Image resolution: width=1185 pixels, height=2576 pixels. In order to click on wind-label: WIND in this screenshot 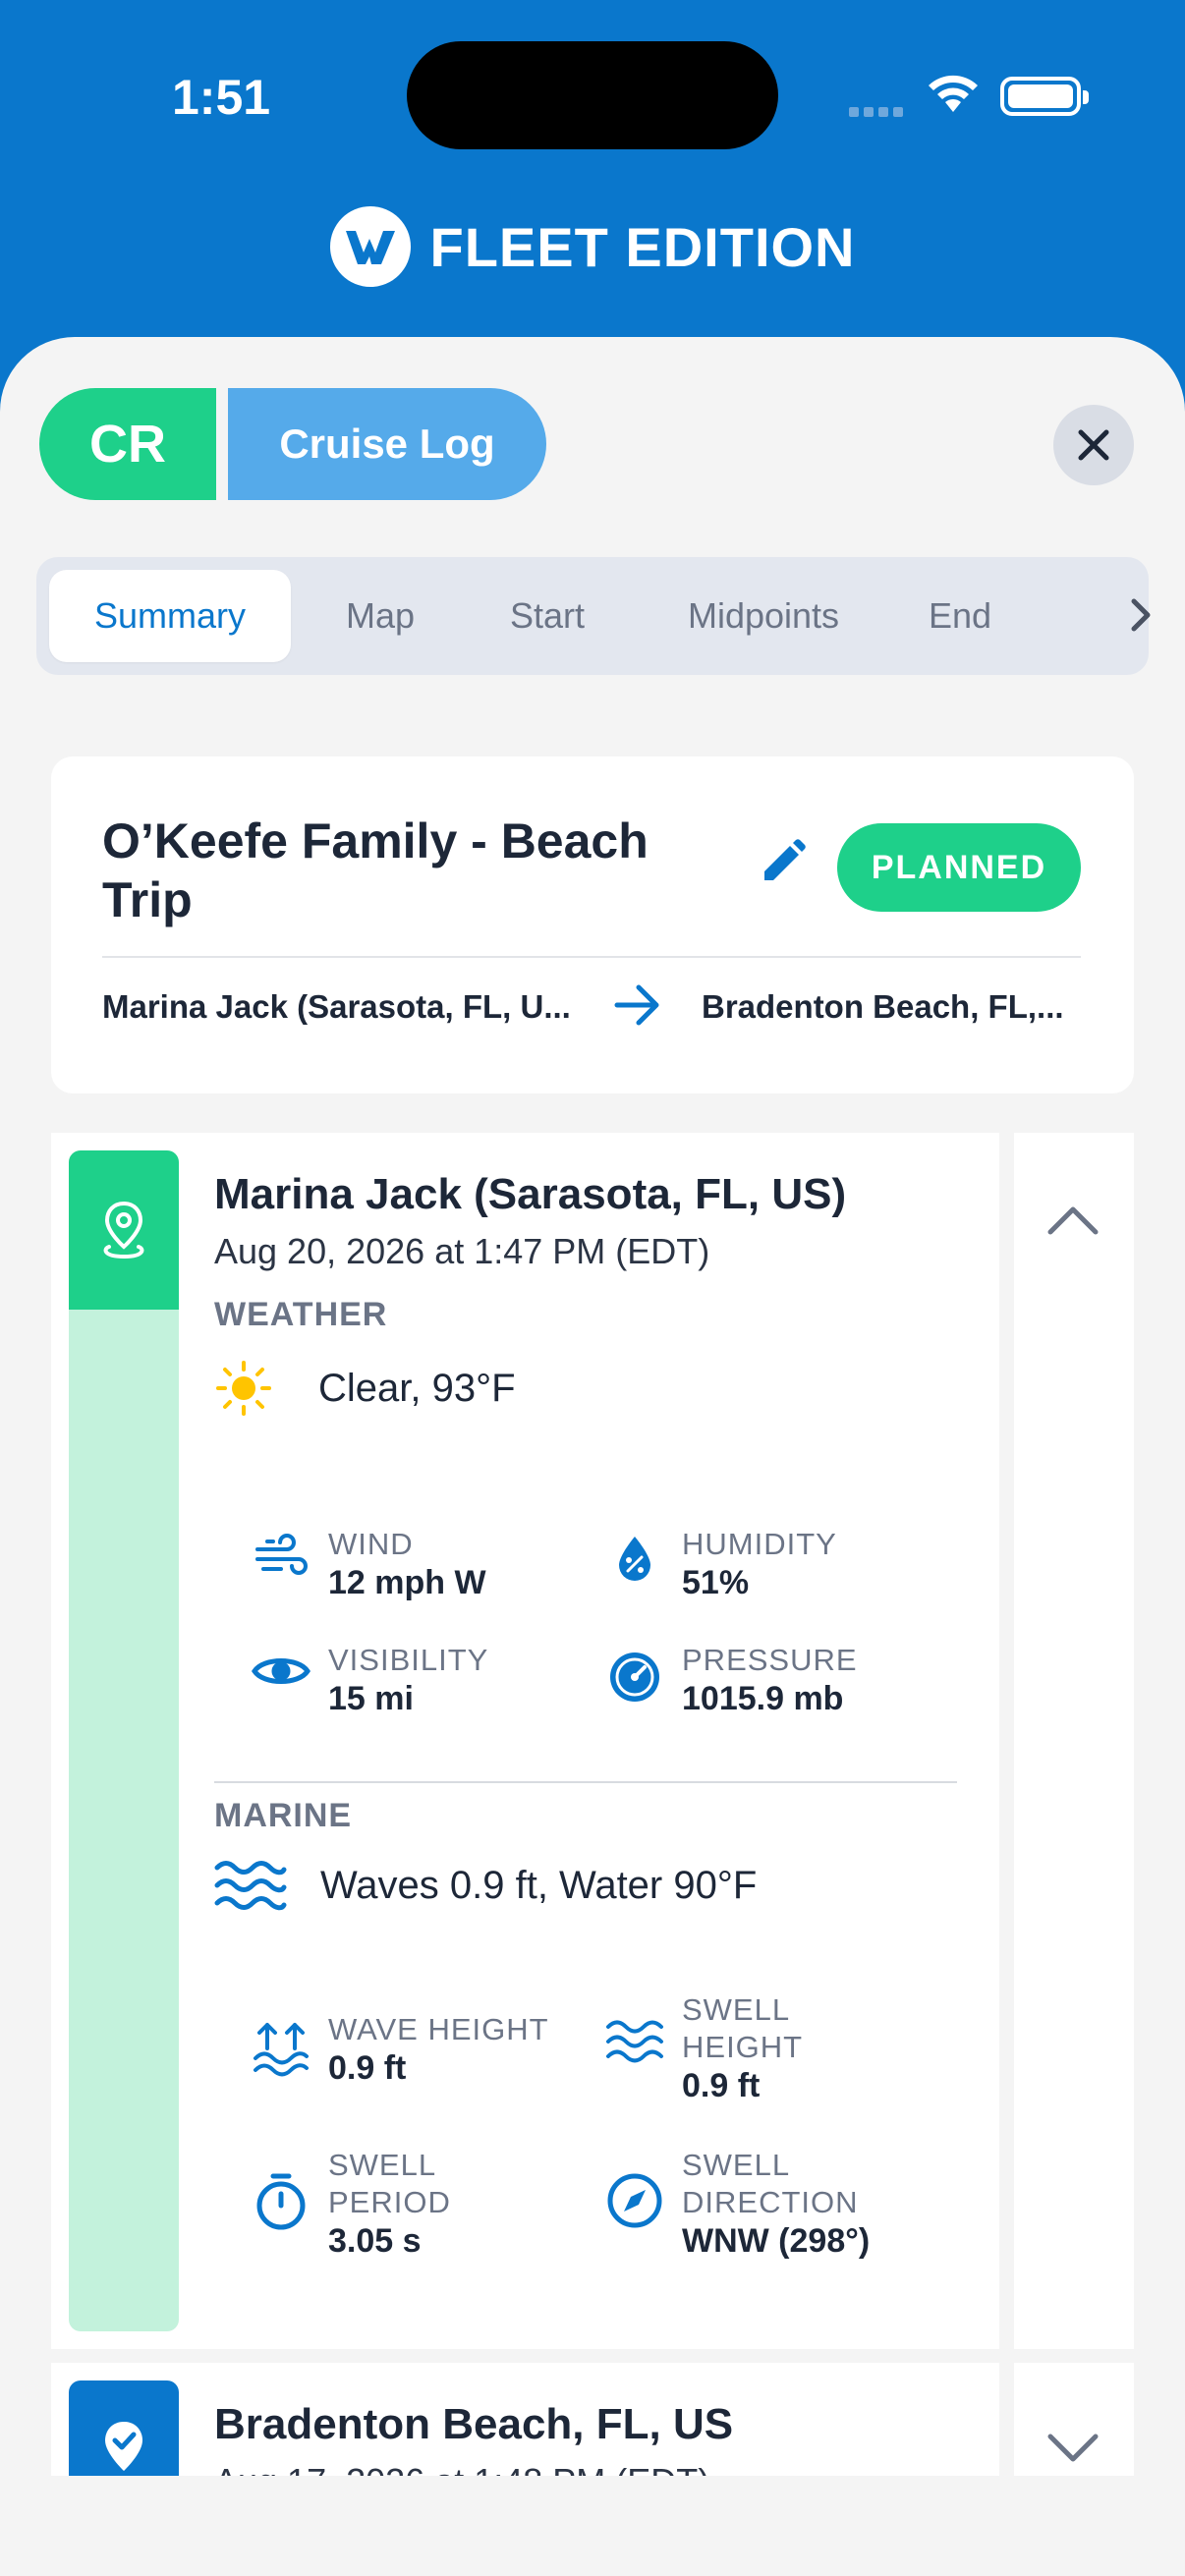, I will do `click(371, 1544)`.